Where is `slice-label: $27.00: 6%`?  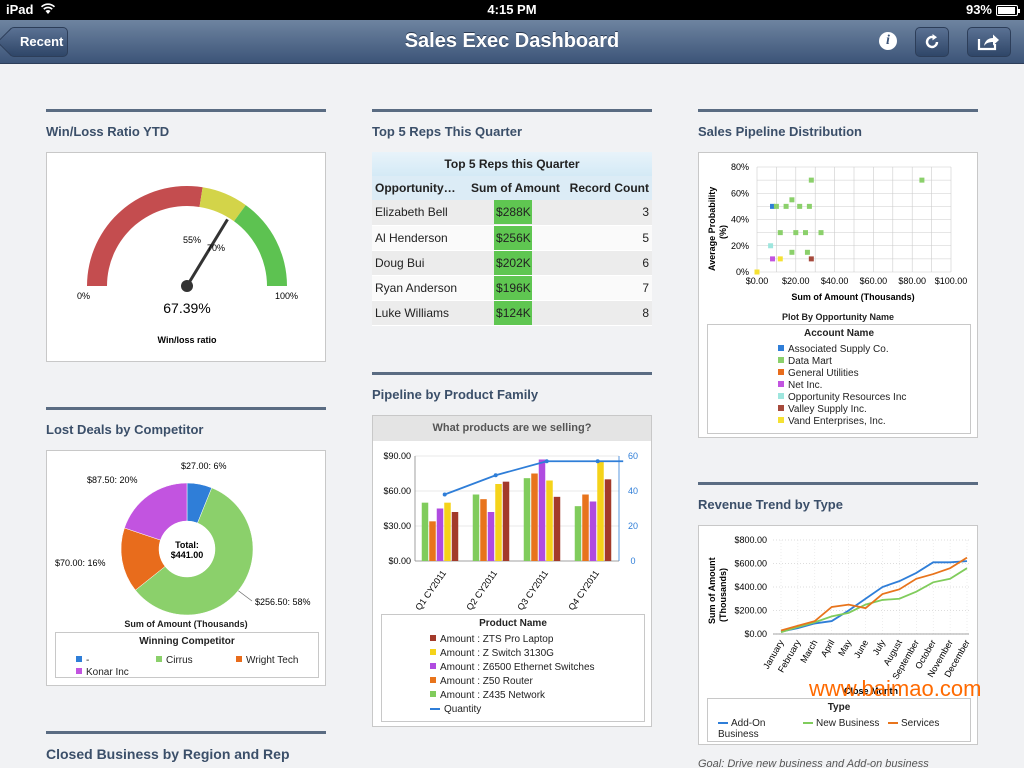 slice-label: $27.00: 6% is located at coordinates (204, 466).